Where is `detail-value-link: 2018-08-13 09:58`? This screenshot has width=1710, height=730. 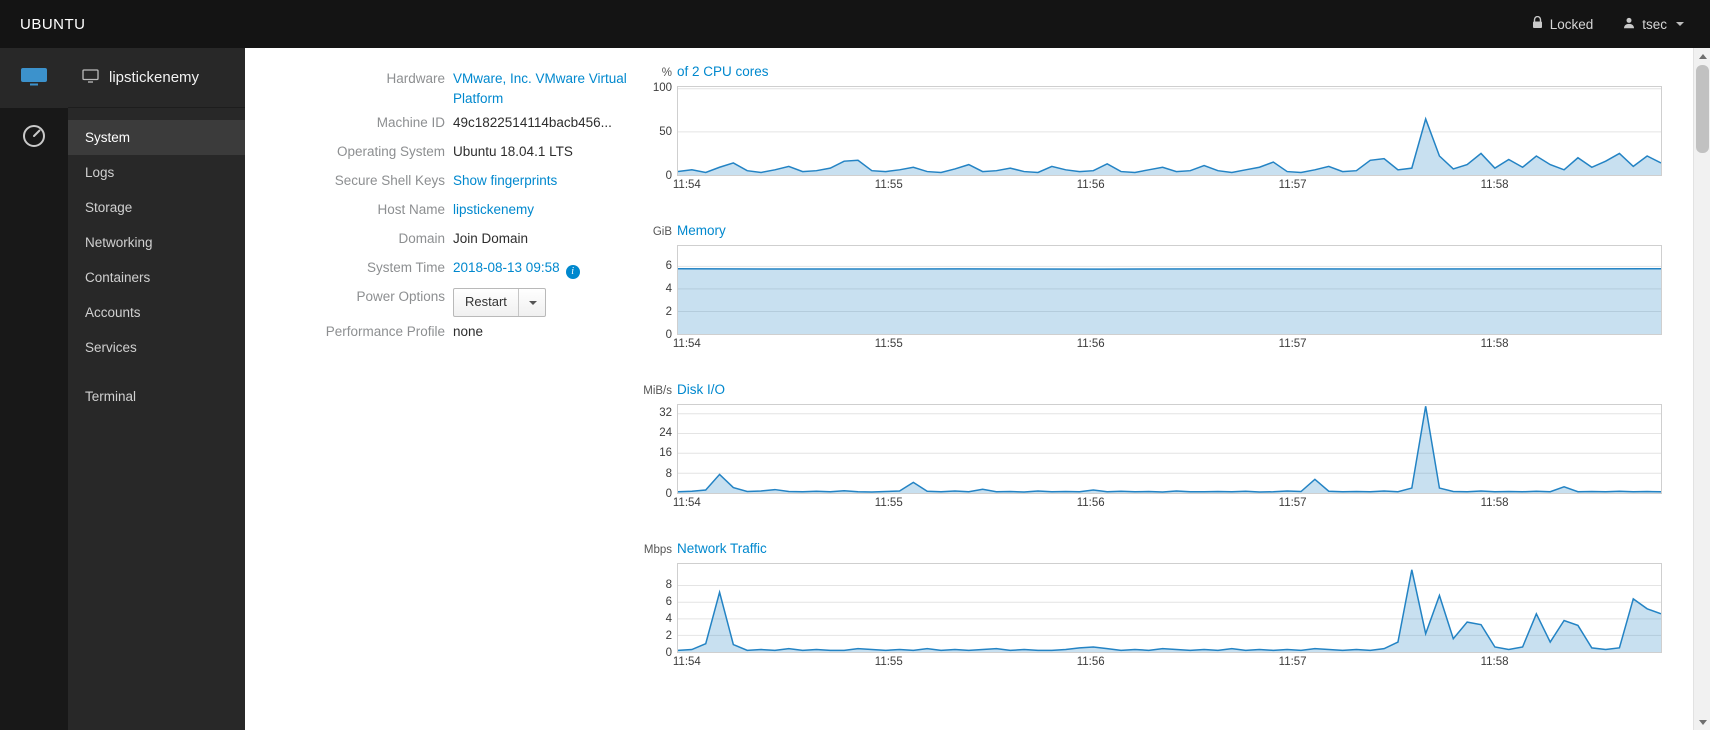
detail-value-link: 2018-08-13 09:58 is located at coordinates (506, 267).